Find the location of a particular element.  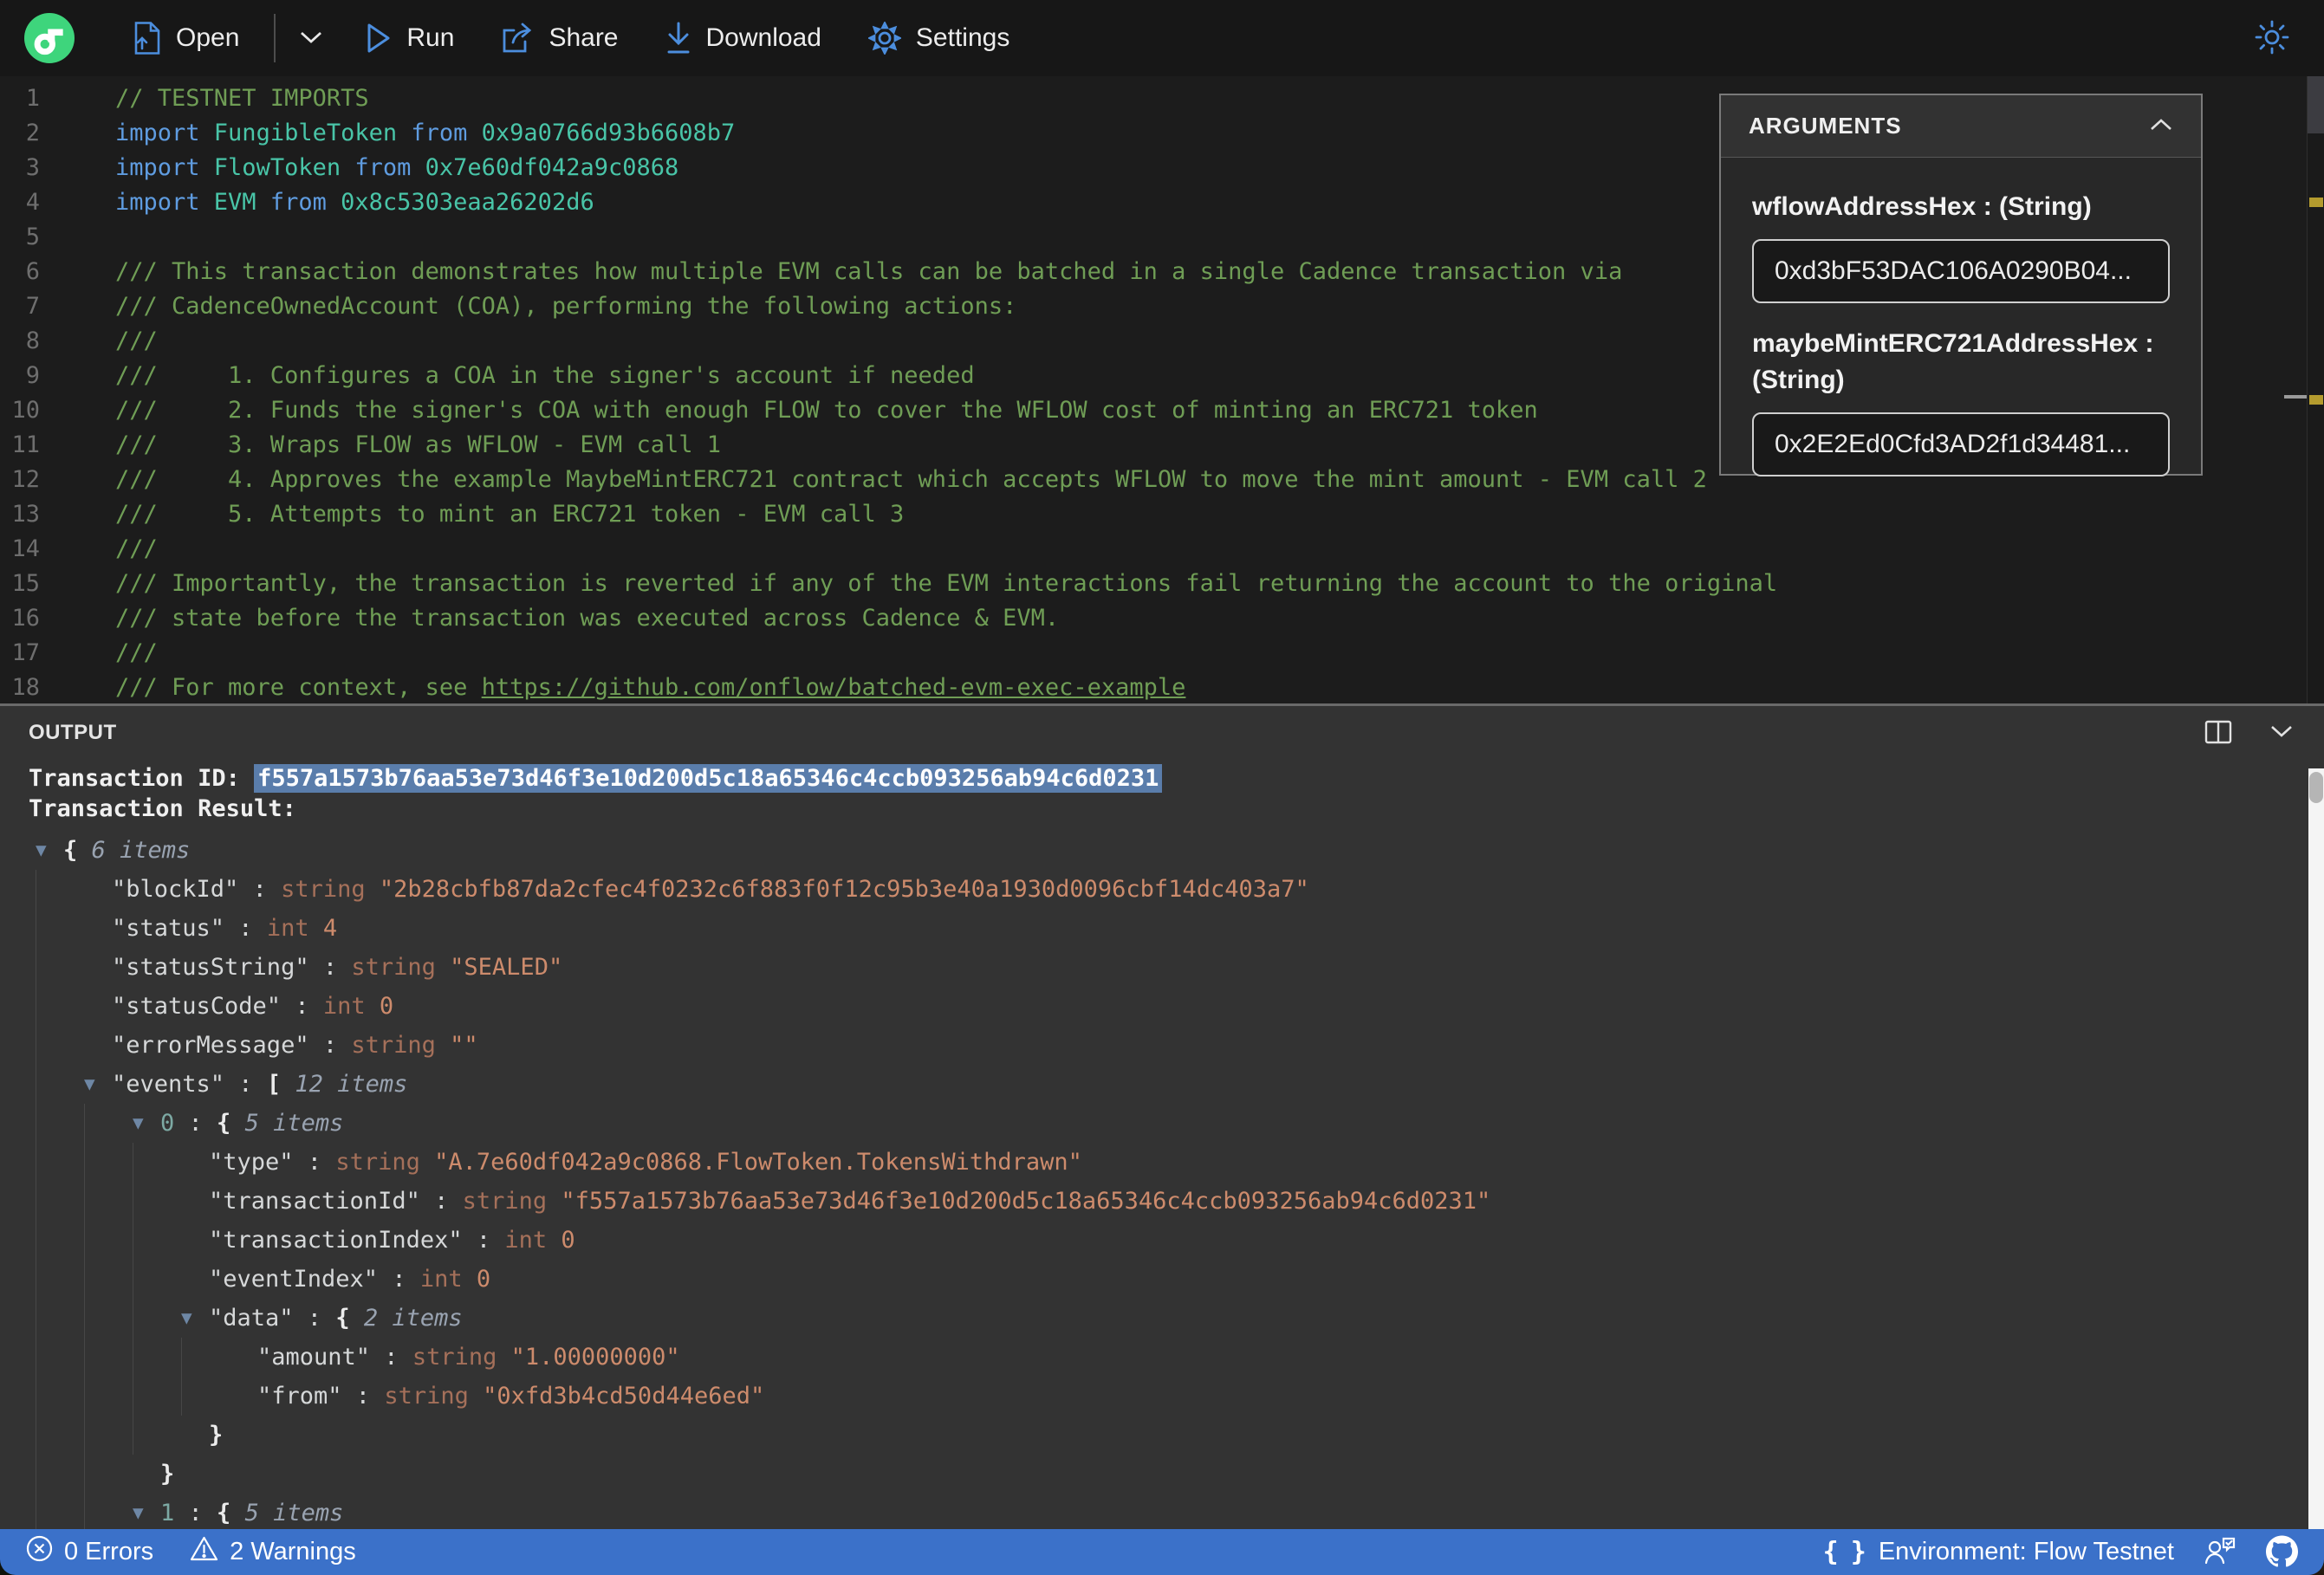

environment-status: { } Environment: Flow Testnet is located at coordinates (1998, 1552).